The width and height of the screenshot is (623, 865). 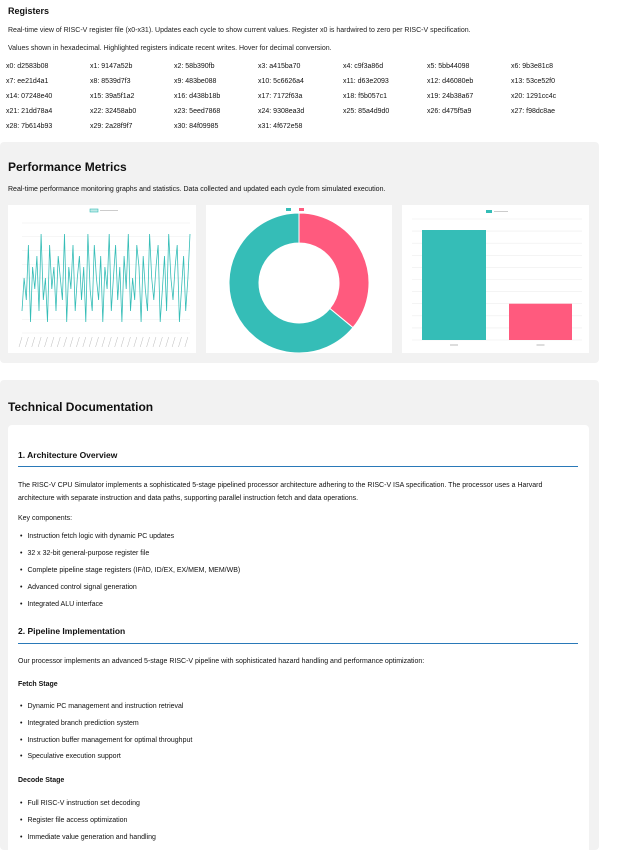 What do you see at coordinates (450, 96) in the screenshot?
I see `register-value: x19: 24b38a67` at bounding box center [450, 96].